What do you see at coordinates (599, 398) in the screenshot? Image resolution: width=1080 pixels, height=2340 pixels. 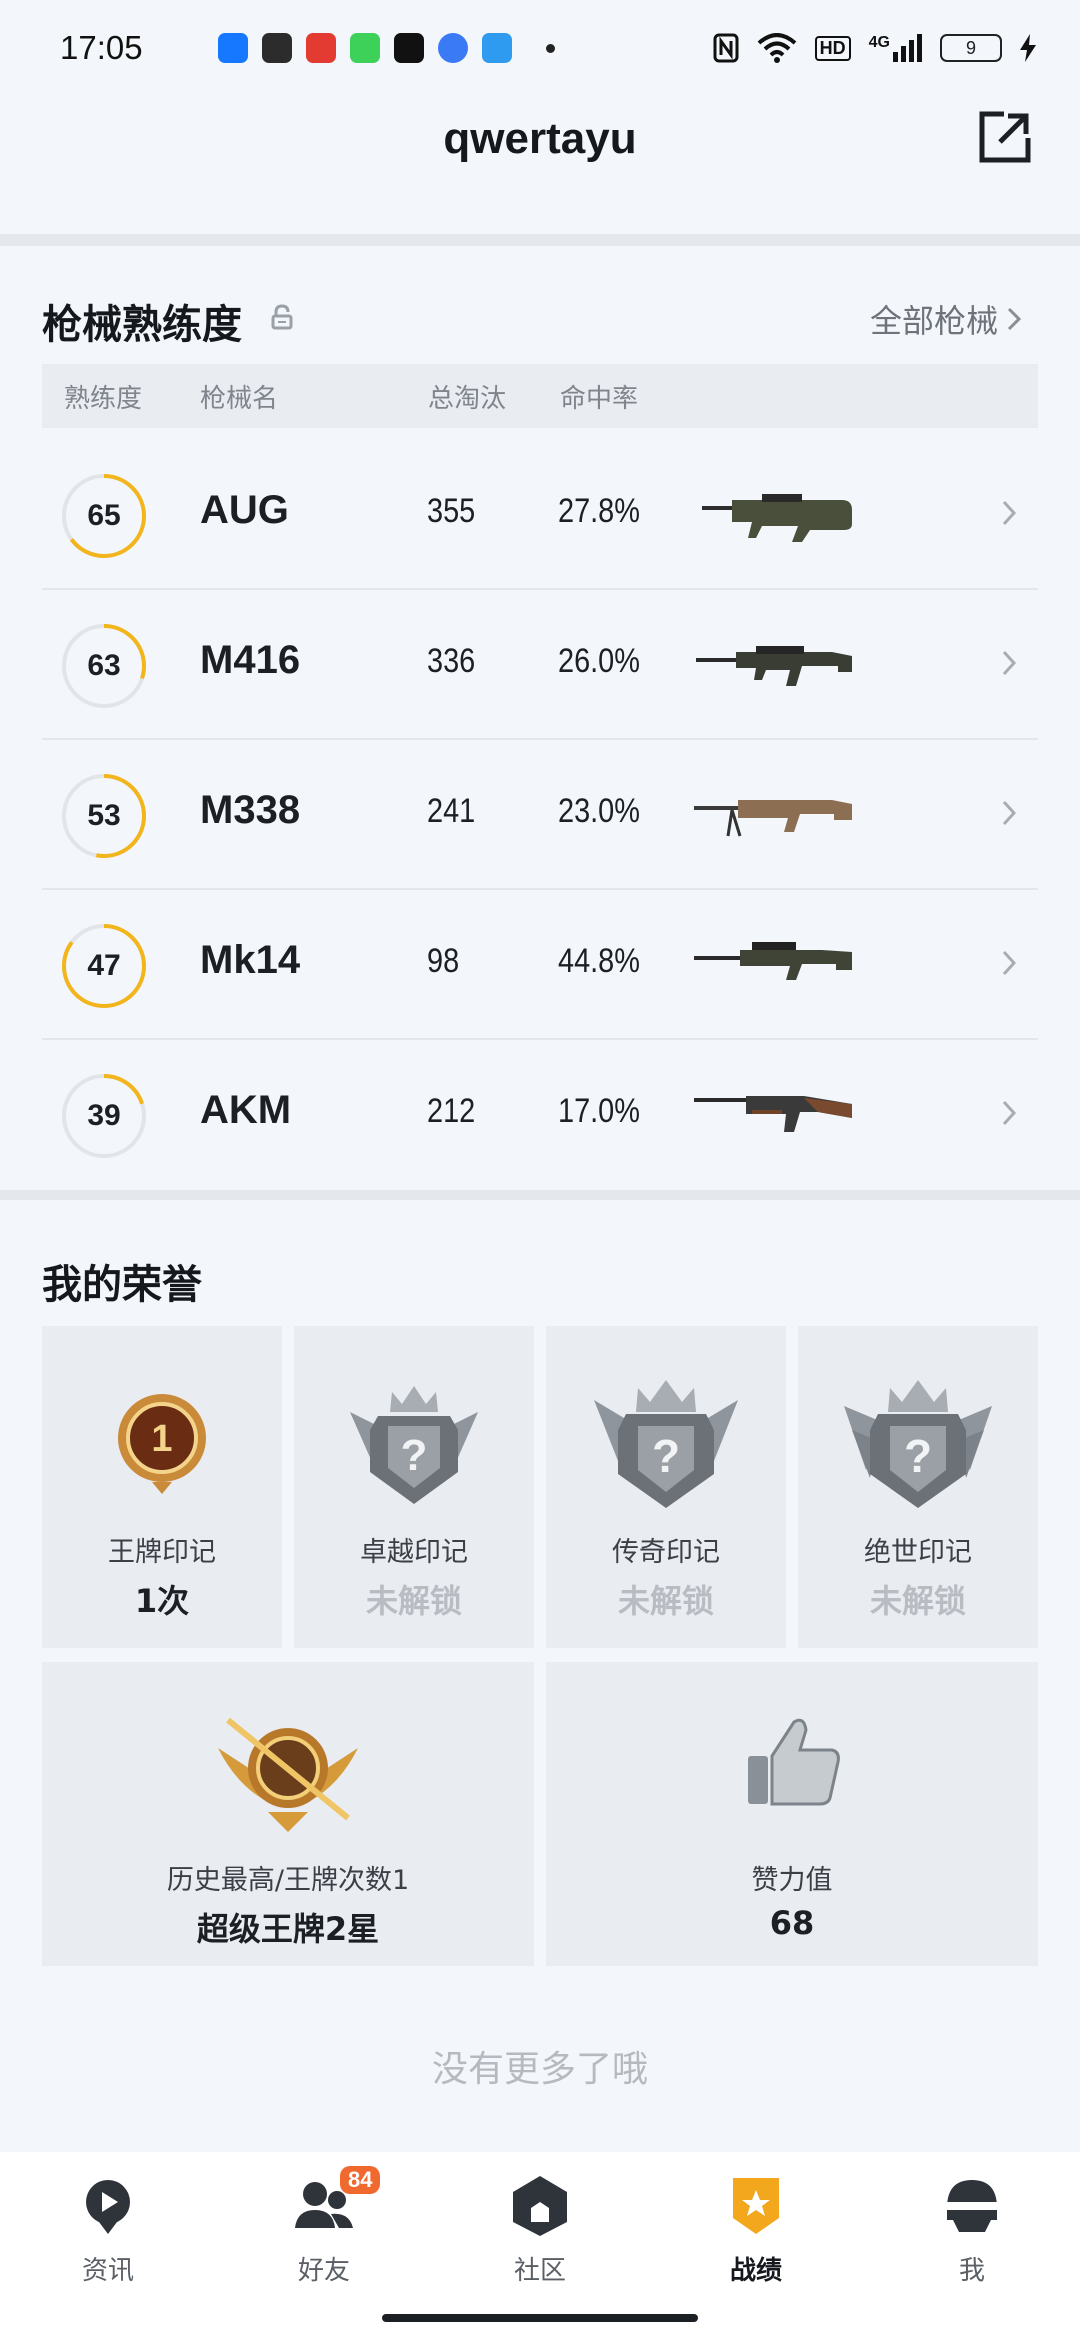 I see `col-accuracy: 命中率` at bounding box center [599, 398].